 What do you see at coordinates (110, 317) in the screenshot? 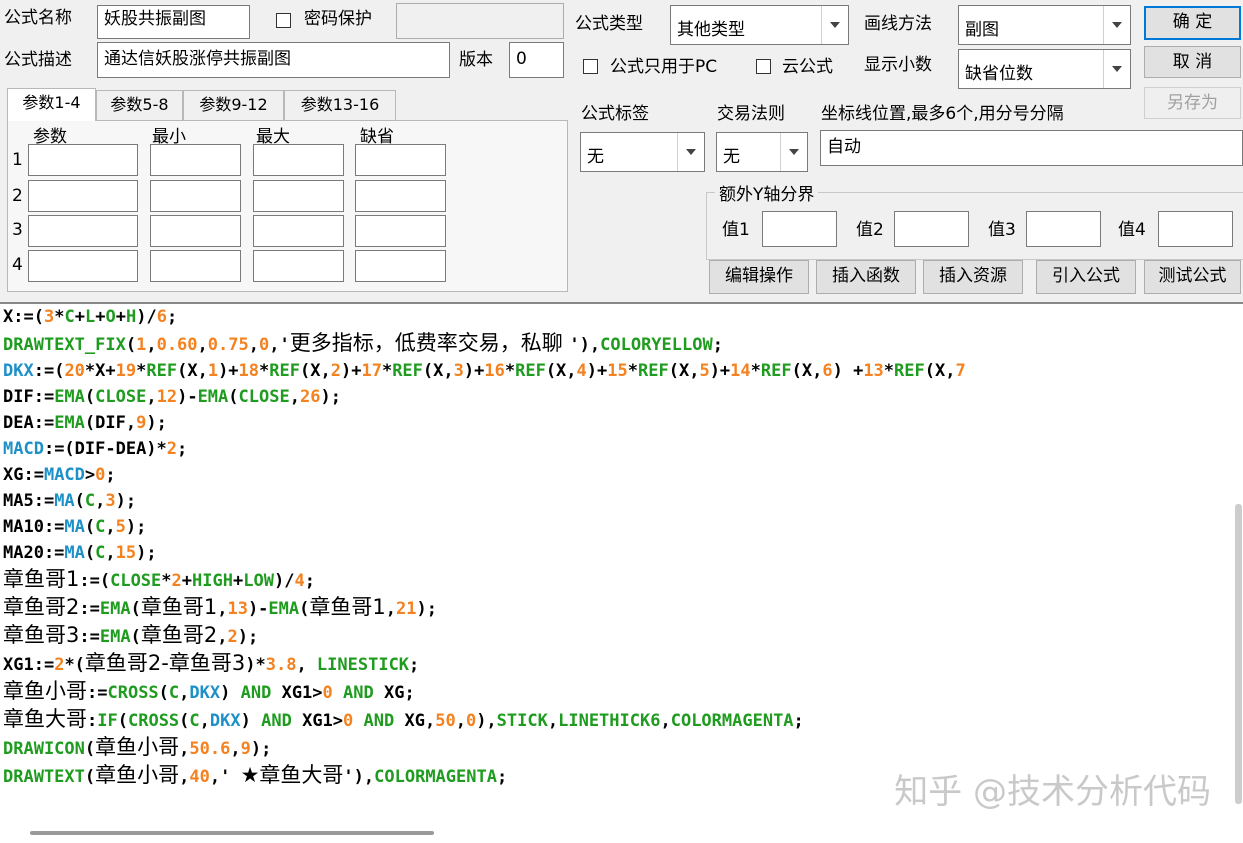
I see `code-token: O` at bounding box center [110, 317].